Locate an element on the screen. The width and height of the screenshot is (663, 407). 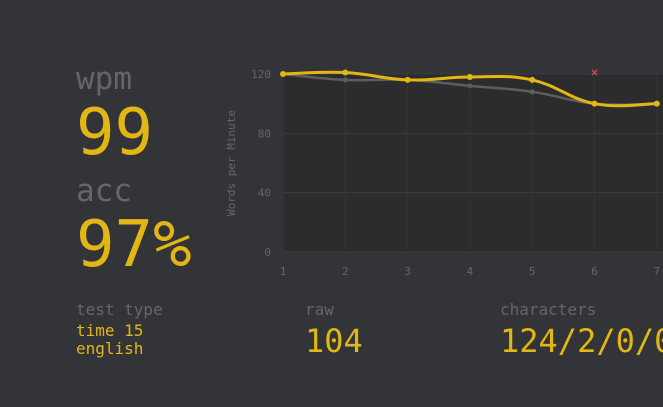
y-tick-labels: 0 40 80 120 is located at coordinates (261, 163).